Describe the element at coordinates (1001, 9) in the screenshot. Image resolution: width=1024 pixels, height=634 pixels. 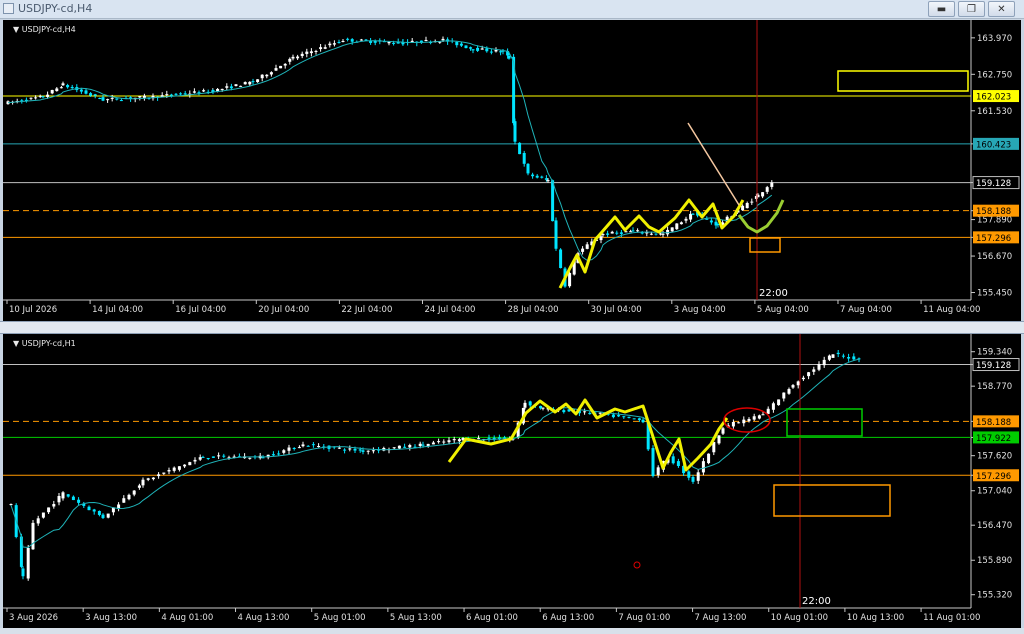
I see `close-button: ✕` at that location.